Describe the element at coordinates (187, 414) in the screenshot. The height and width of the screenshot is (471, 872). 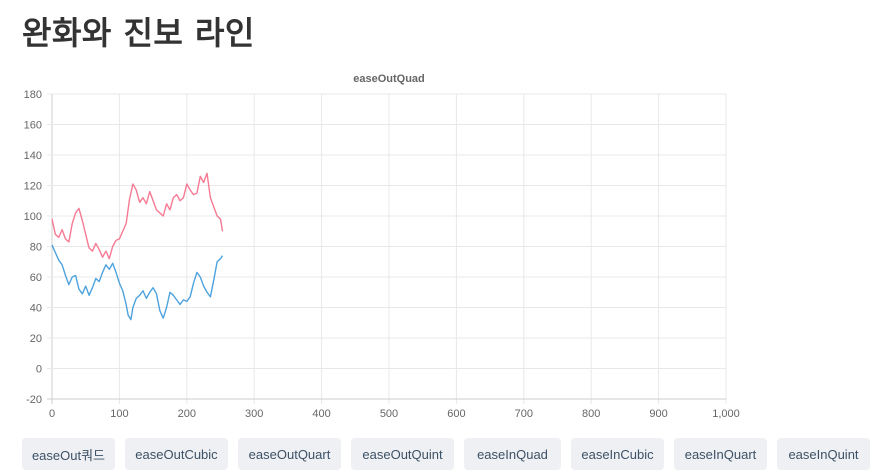
I see `x-tick-label: 200` at that location.